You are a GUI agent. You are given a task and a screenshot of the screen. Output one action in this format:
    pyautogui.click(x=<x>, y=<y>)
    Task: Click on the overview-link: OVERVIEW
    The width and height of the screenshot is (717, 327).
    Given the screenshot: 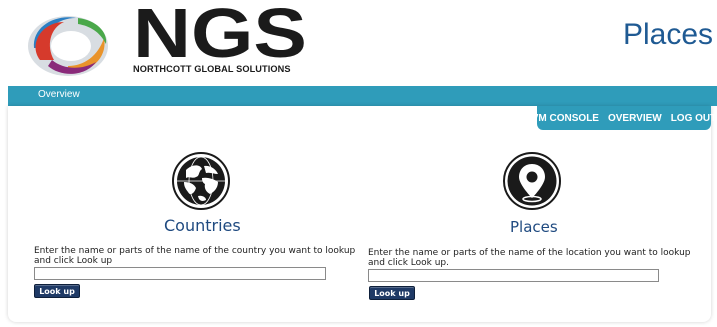 What is the action you would take?
    pyautogui.click(x=635, y=118)
    